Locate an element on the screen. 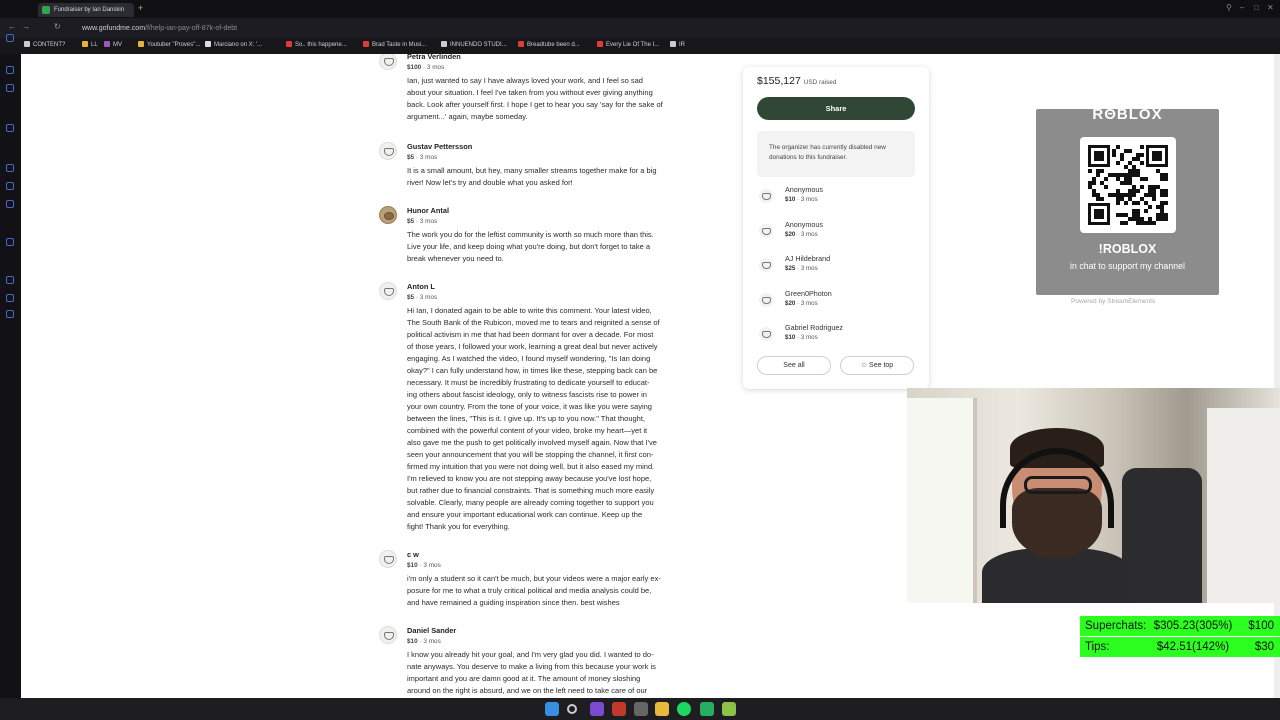 The height and width of the screenshot is (720, 1280). donor-amount: $20 · 3 mos is located at coordinates (801, 234).